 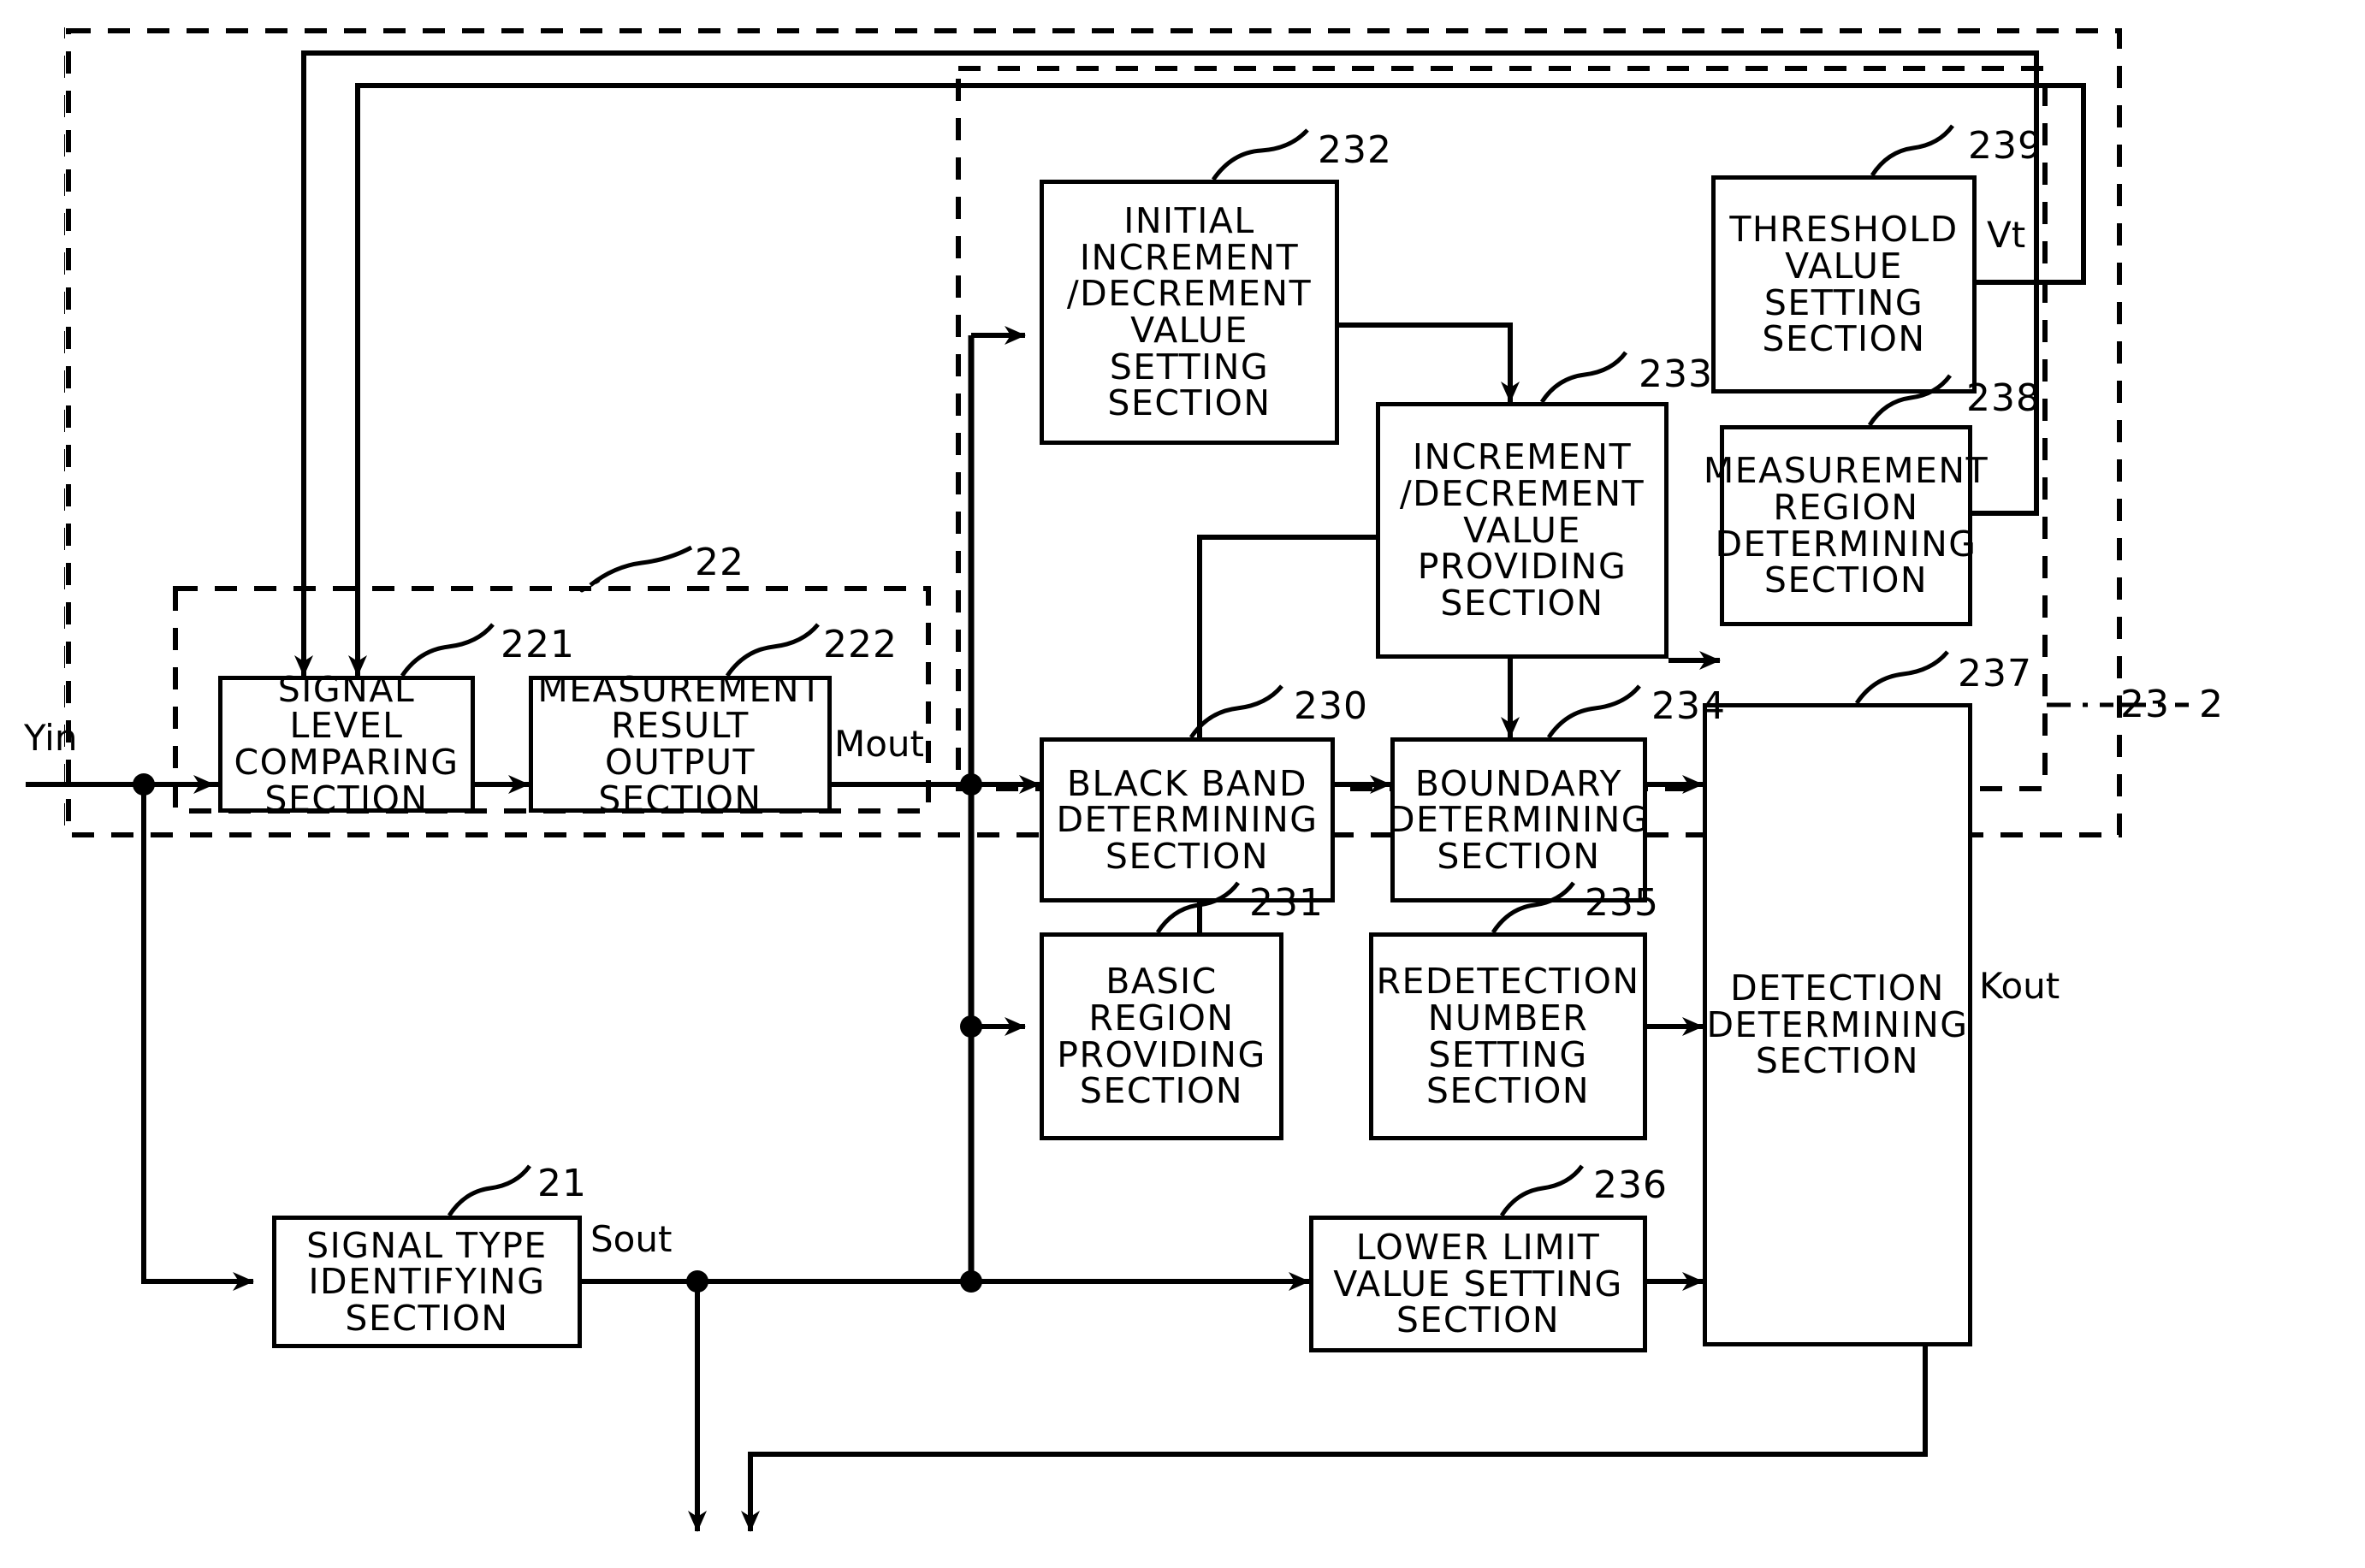 I want to click on ref-222-text: 222, so click(x=861, y=644).